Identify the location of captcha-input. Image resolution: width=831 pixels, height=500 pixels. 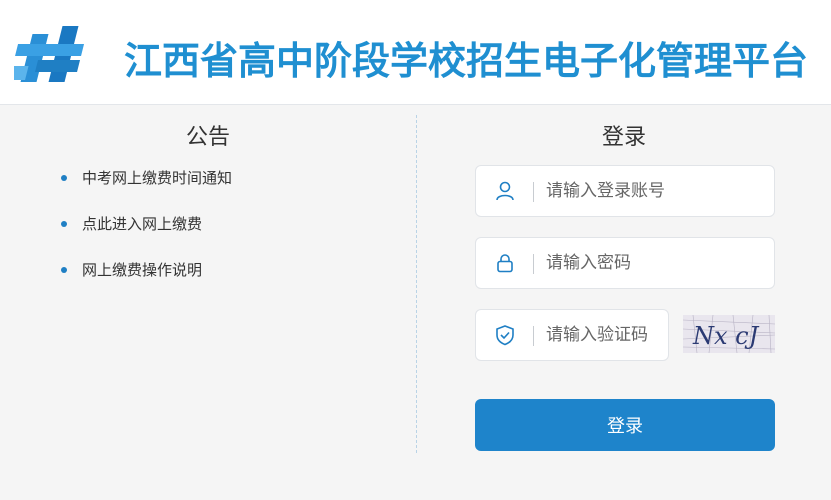
(605, 335).